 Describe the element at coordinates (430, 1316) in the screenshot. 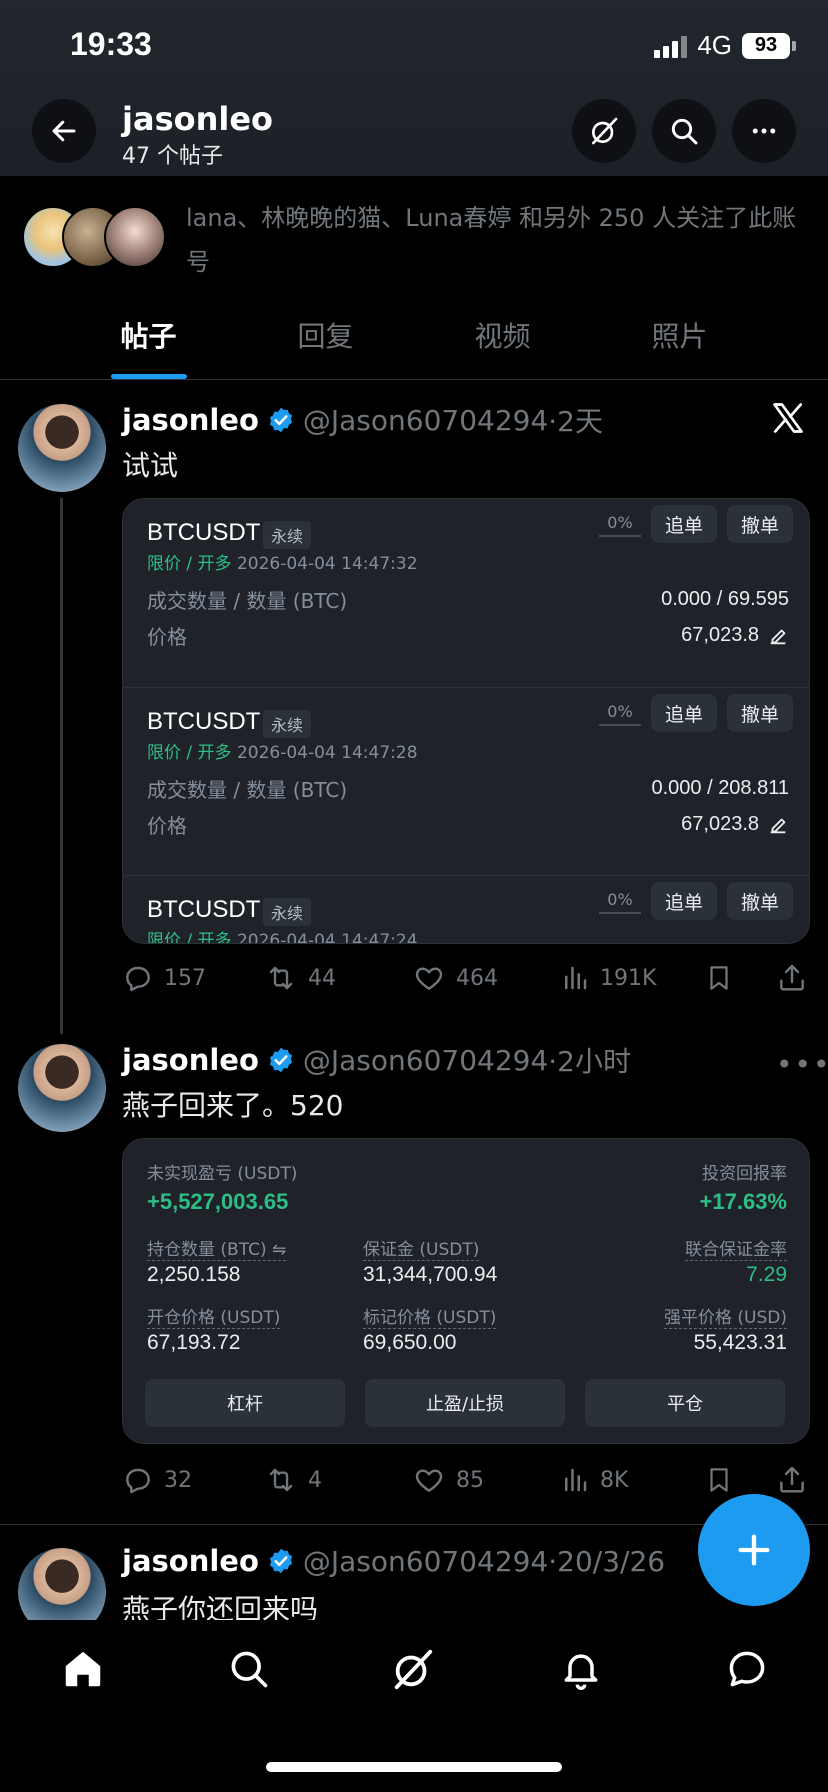

I see `mark-price-label: 标记价格 (USDT)` at that location.